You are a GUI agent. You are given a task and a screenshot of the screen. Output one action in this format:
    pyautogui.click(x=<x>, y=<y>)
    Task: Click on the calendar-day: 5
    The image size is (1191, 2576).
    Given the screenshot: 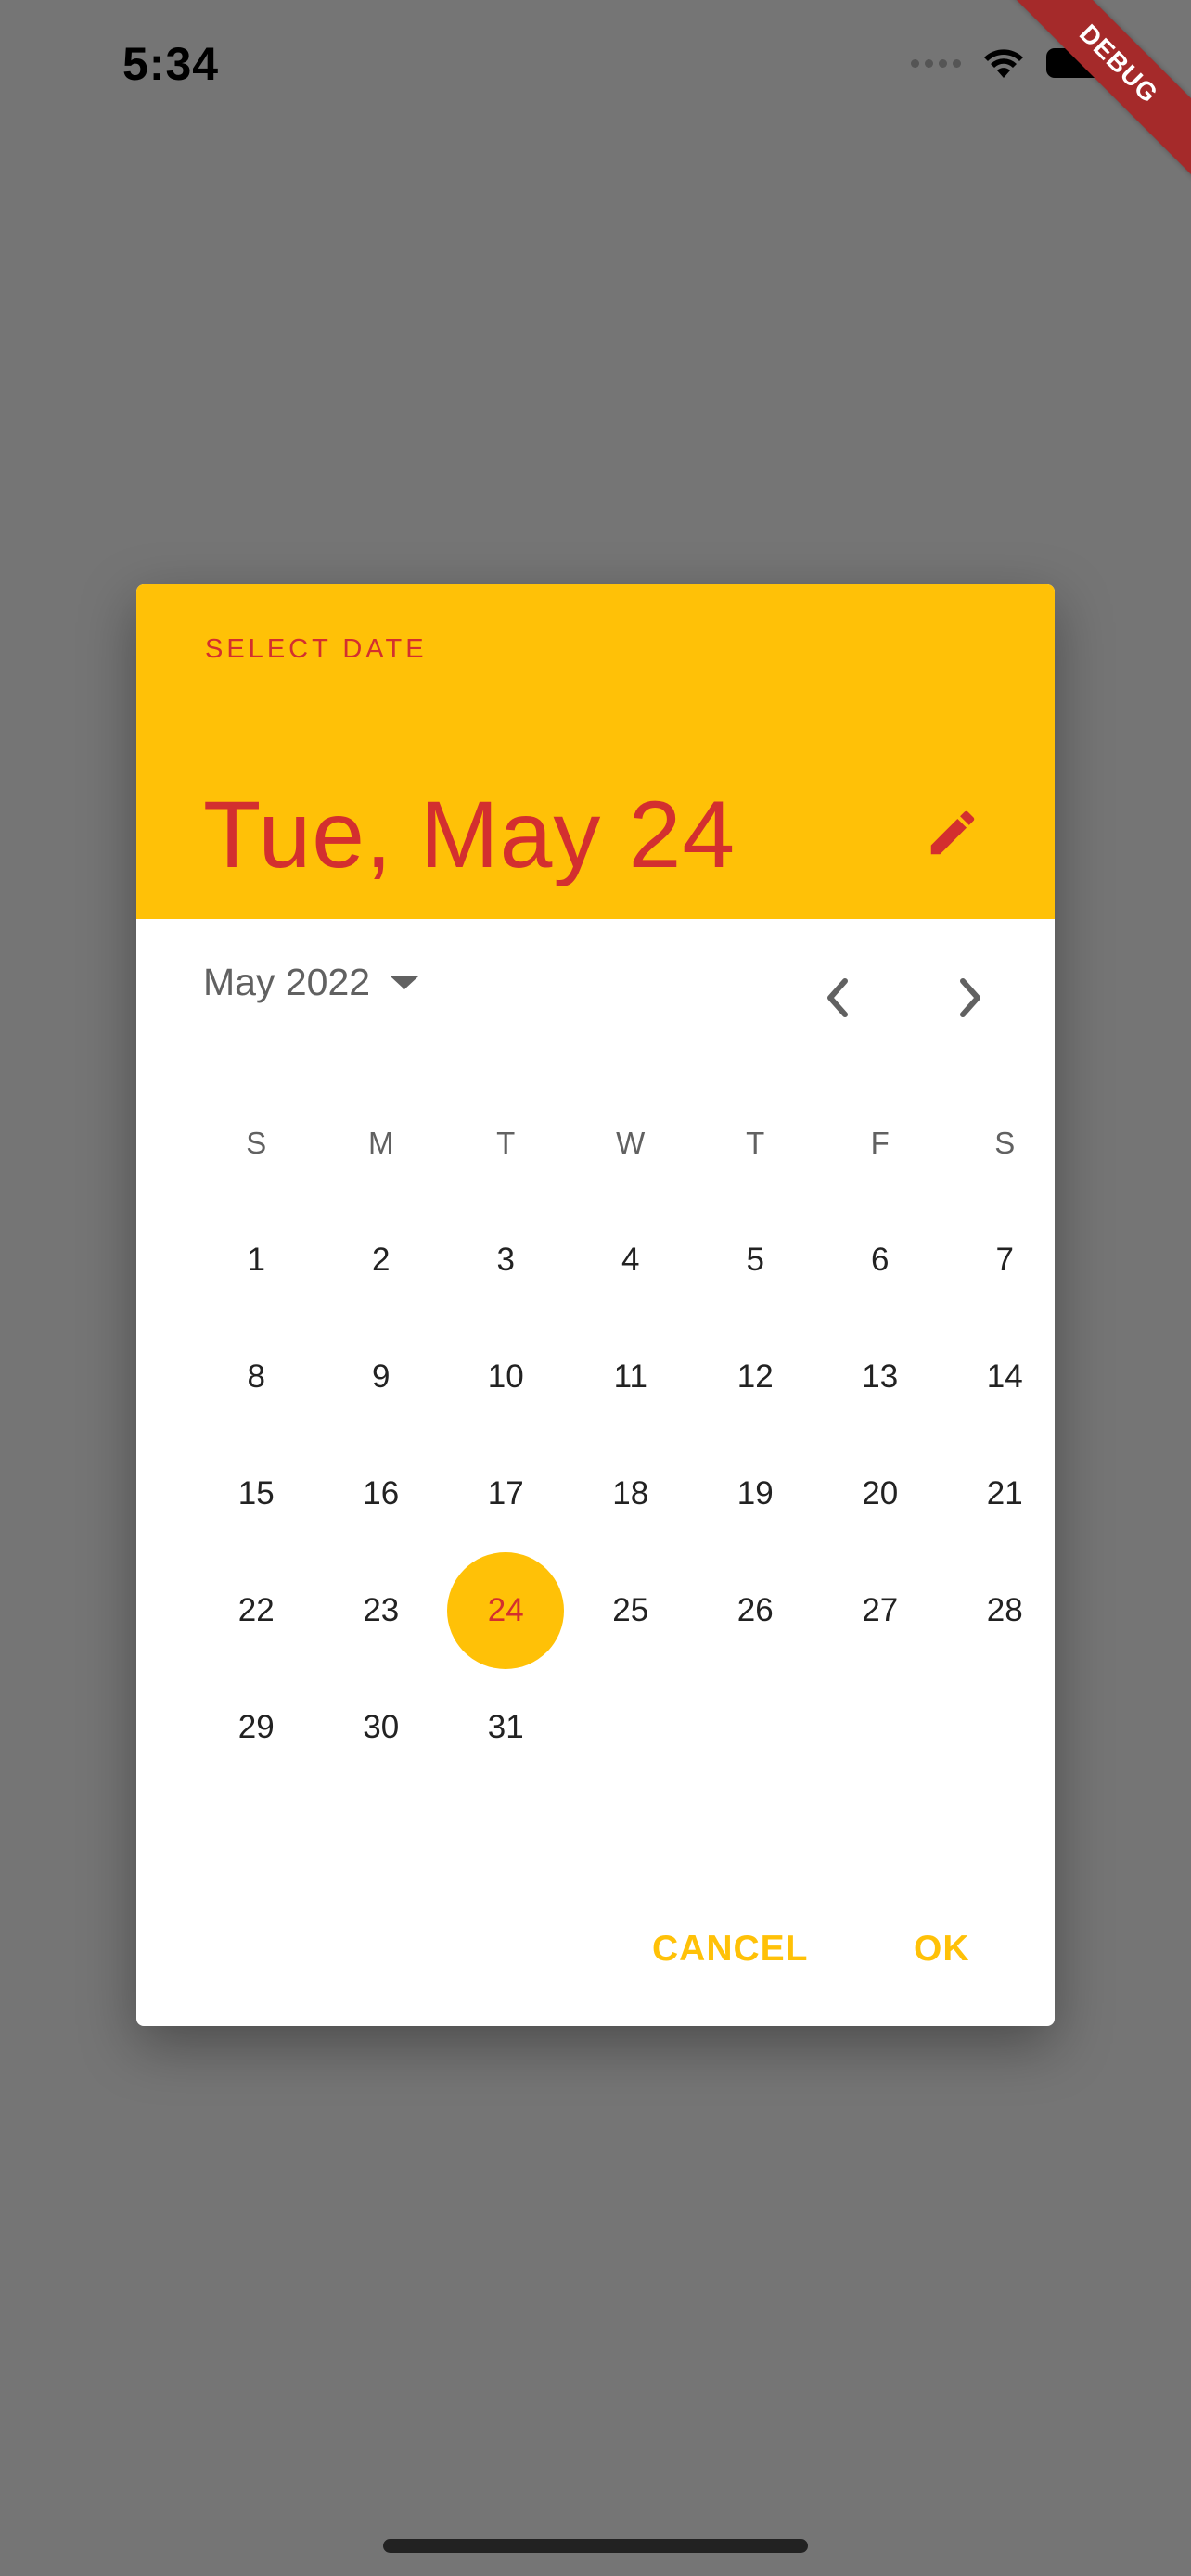 What is the action you would take?
    pyautogui.click(x=755, y=1260)
    